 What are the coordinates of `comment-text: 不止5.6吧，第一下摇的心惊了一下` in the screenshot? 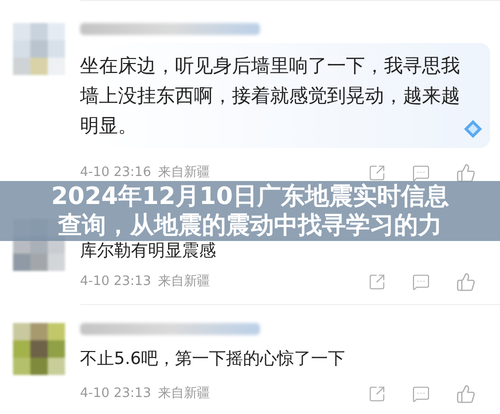 It's located at (213, 359).